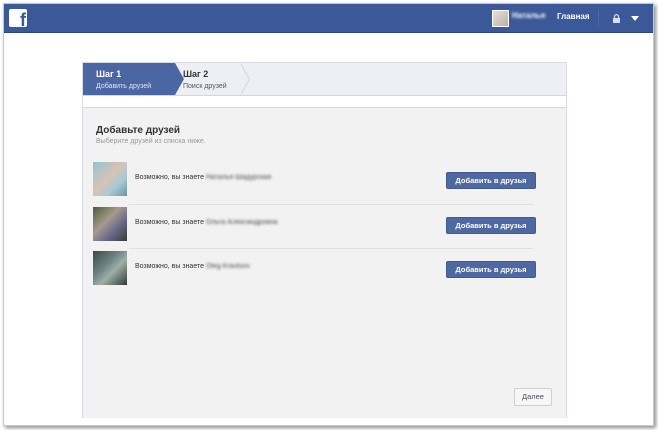  I want to click on suggestion-text: Возможно, вы знаете Наталья Шадурская, so click(203, 177).